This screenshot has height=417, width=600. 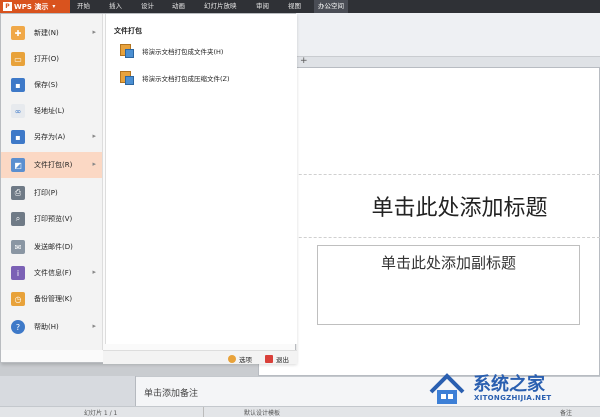 I want to click on menu-item-label: 另存为(A), so click(x=50, y=137).